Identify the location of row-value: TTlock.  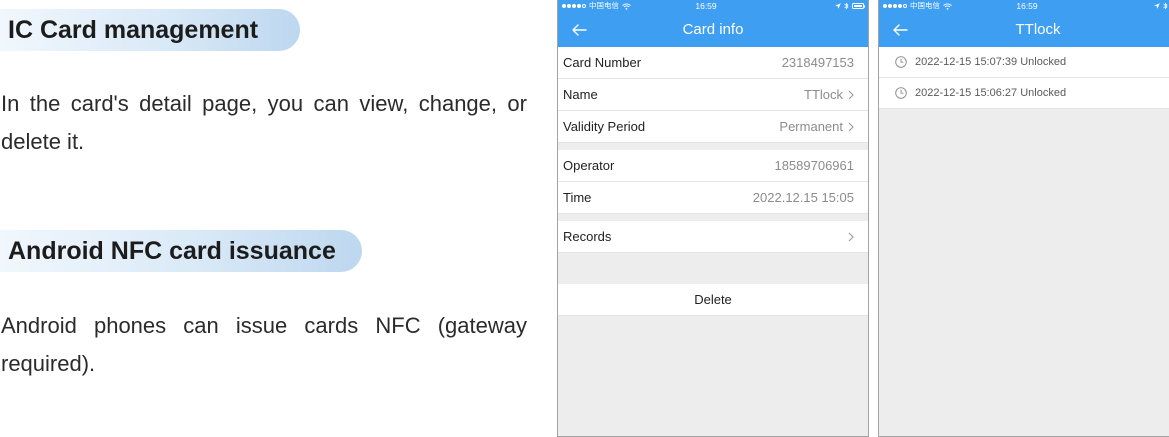
(823, 94).